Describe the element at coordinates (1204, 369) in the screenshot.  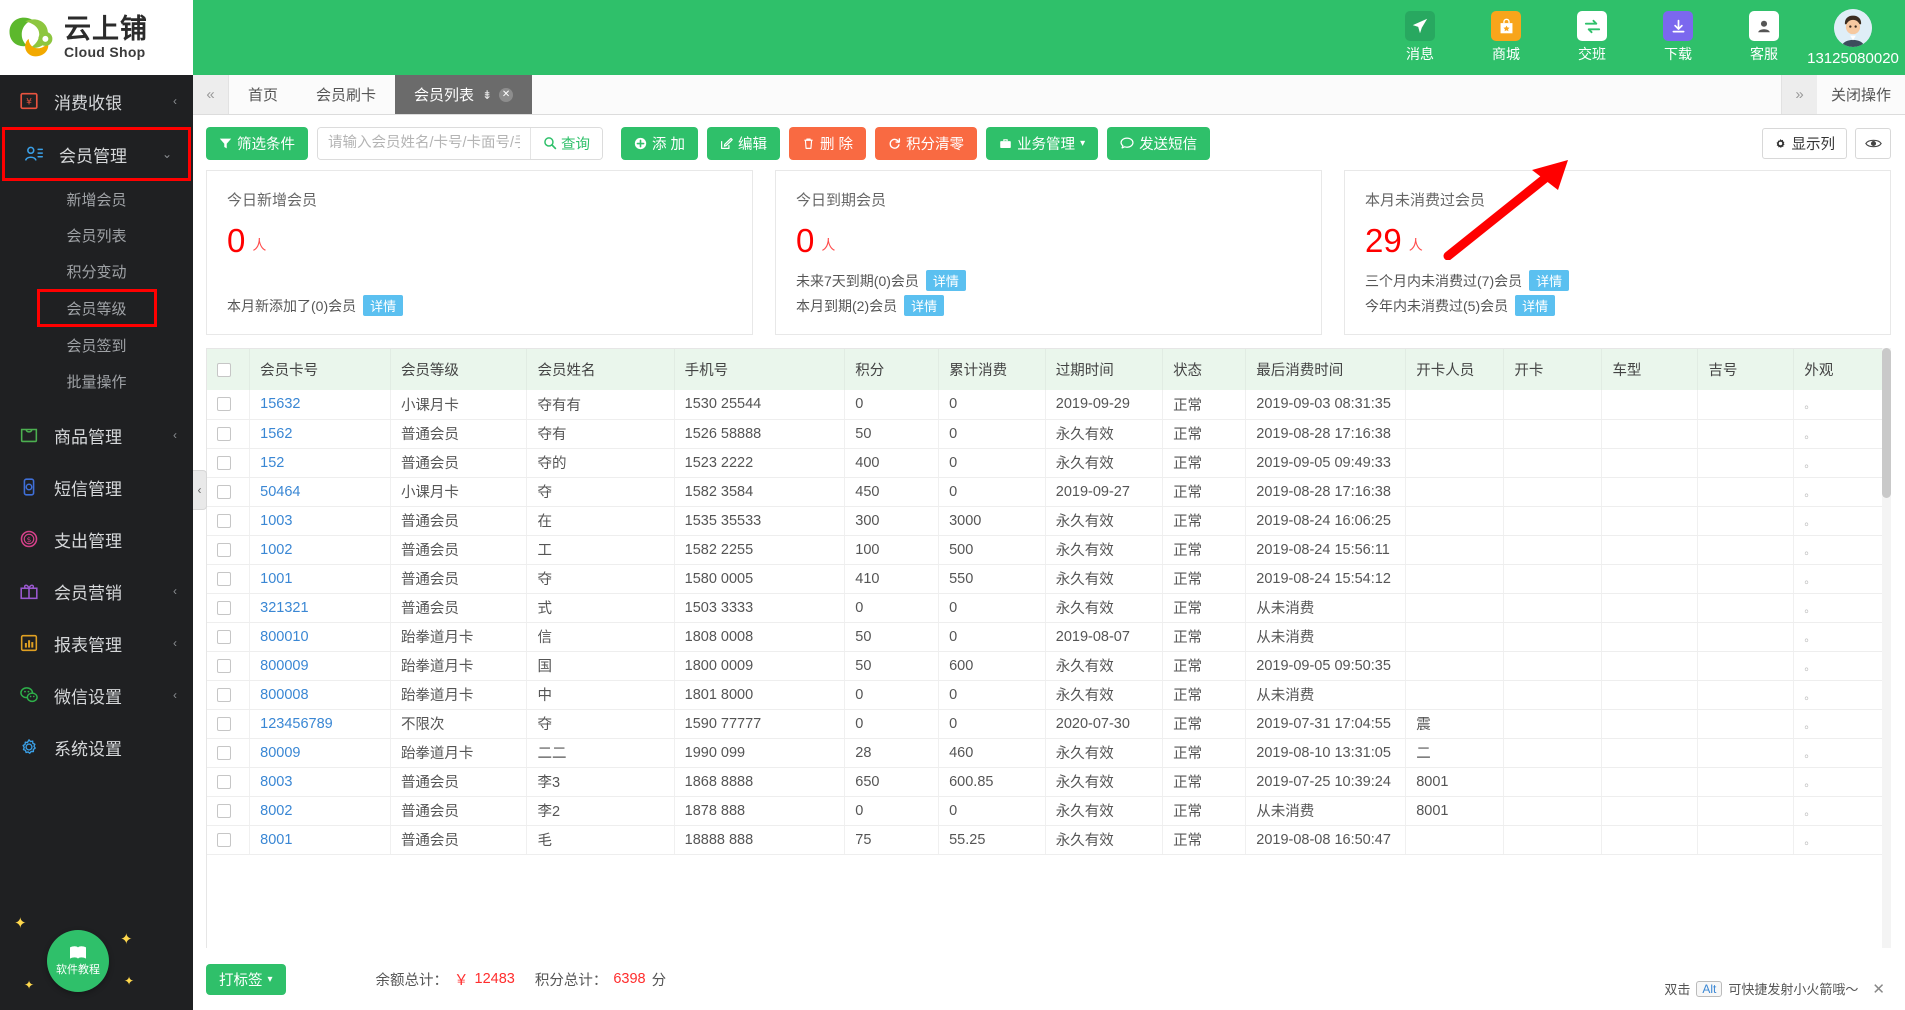
I see `column-header: 状态` at that location.